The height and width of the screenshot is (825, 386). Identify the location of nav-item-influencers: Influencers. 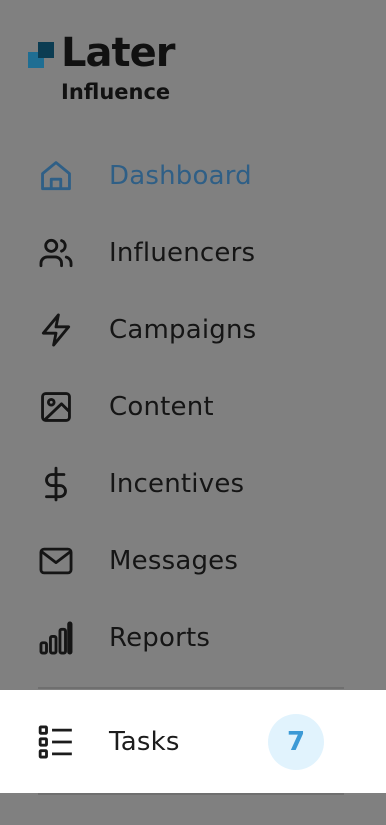
(193, 252).